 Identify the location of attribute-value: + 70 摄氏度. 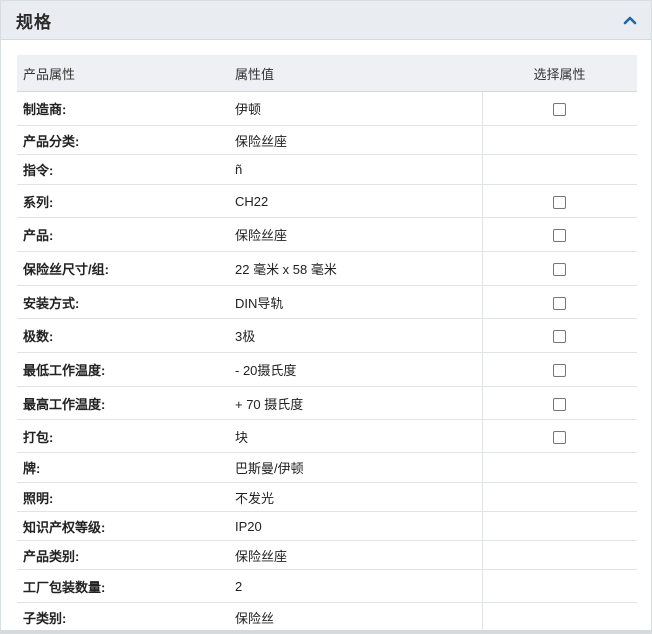
(355, 403).